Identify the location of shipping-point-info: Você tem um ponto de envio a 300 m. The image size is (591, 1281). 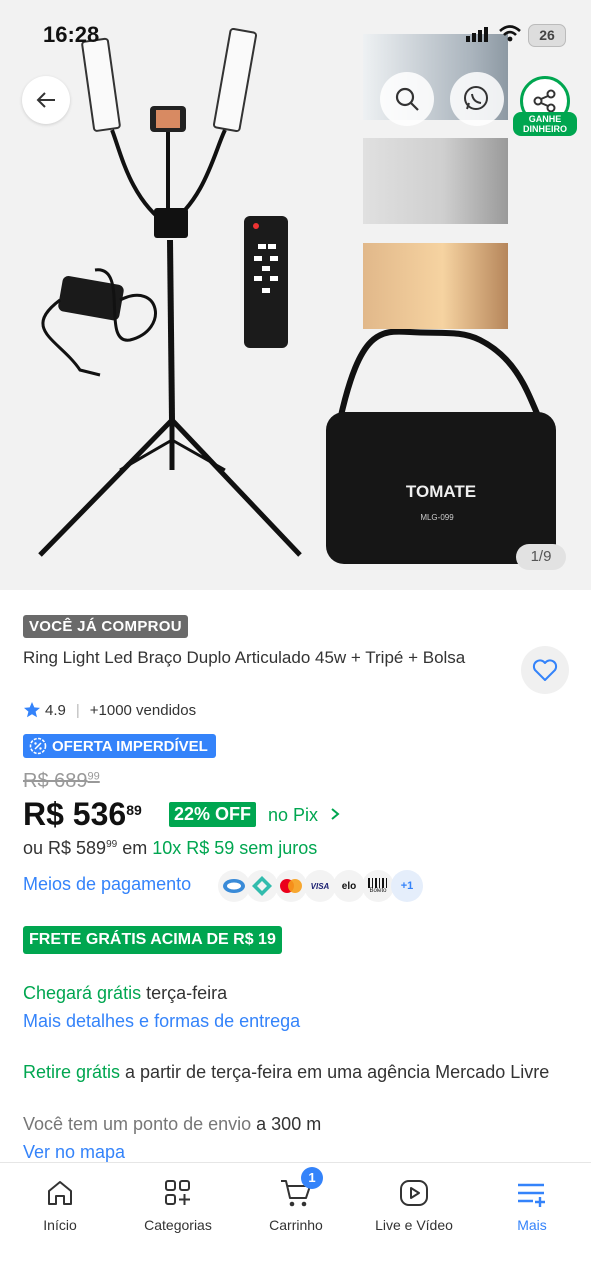
(172, 1124).